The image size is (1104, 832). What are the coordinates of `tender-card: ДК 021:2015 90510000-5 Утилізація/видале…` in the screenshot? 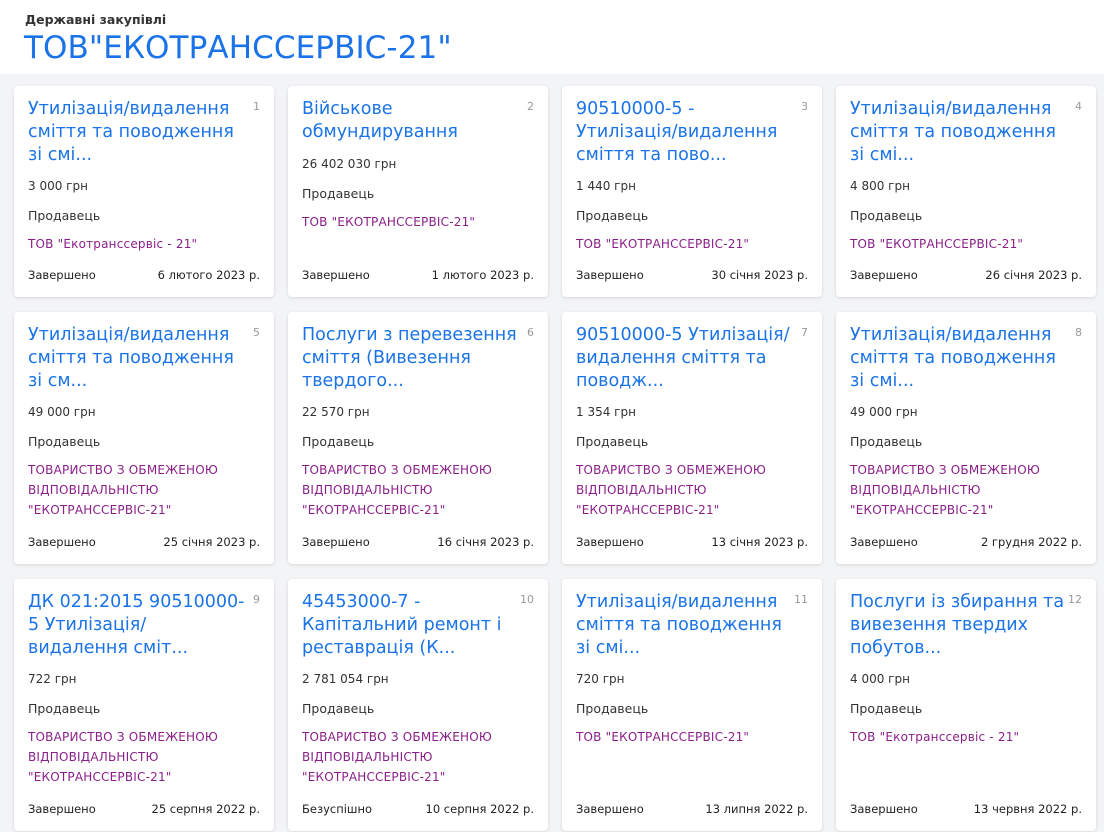 It's located at (144, 705).